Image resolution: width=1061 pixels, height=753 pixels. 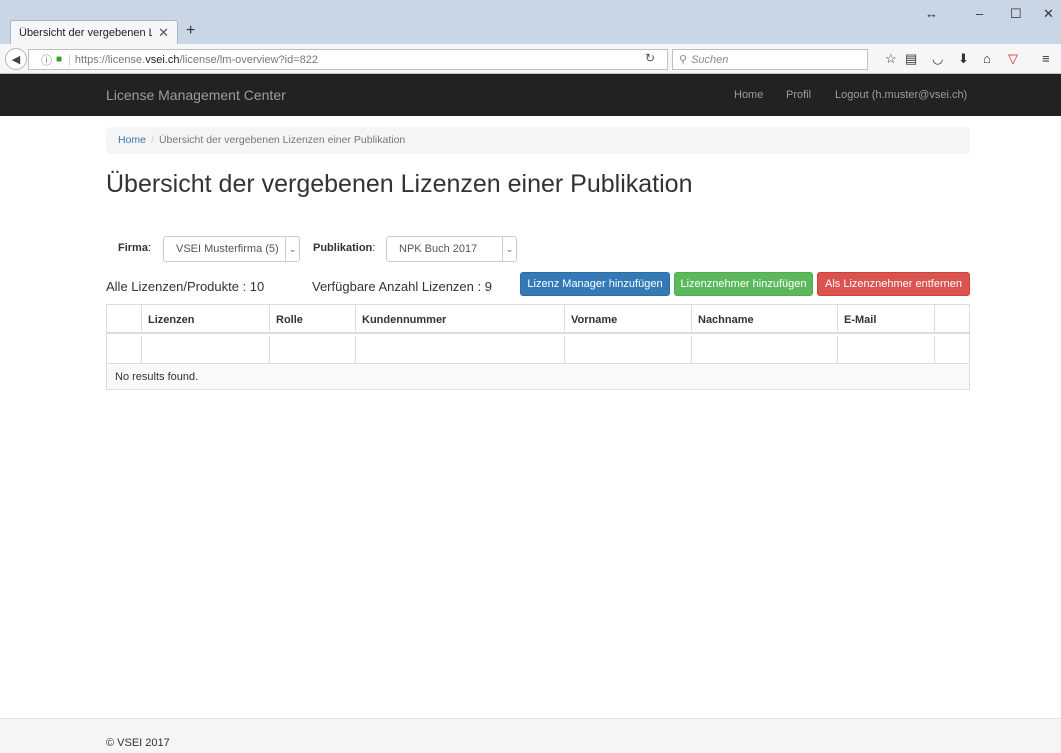 I want to click on maximize-button: ☐, so click(x=1016, y=14).